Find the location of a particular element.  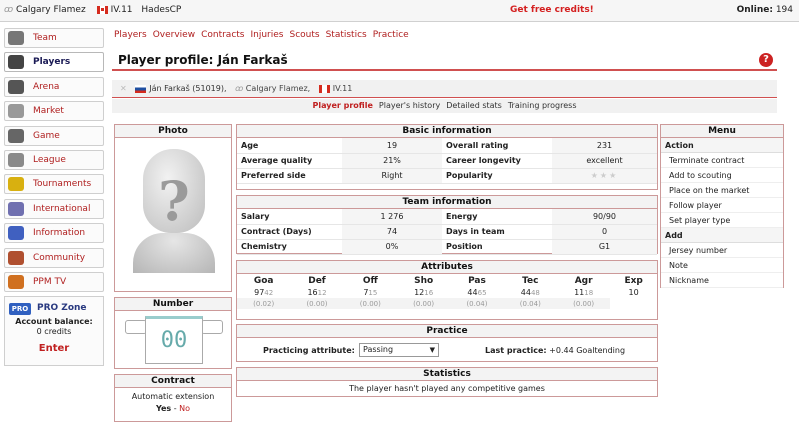

sidebar-item-team: Team is located at coordinates (54, 38).